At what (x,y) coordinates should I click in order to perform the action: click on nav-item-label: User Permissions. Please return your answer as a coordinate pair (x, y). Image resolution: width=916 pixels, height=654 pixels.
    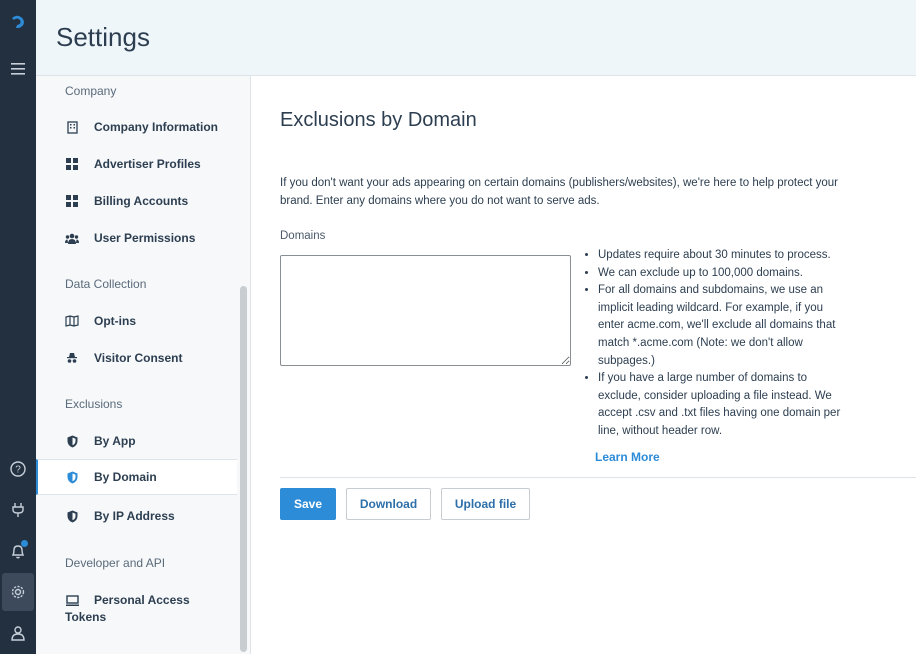
    Looking at the image, I should click on (145, 238).